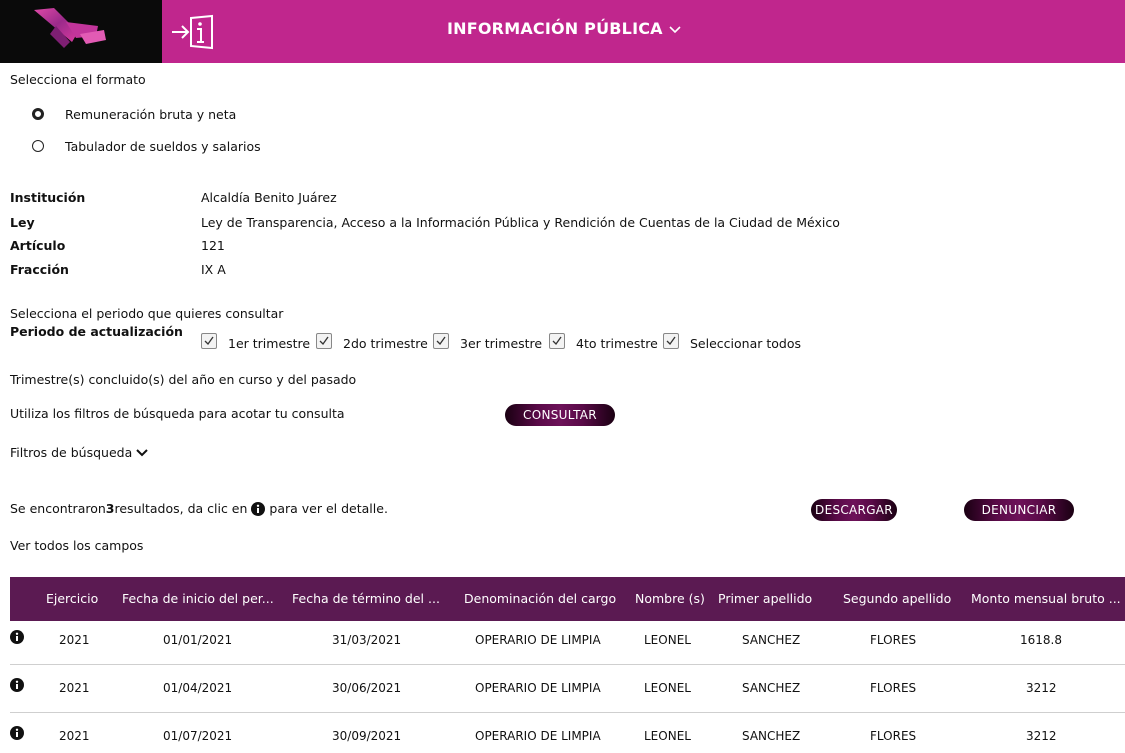 This screenshot has height=753, width=1125. Describe the element at coordinates (385, 343) in the screenshot. I see `checkbox-label-q2: 2do trimestre` at that location.